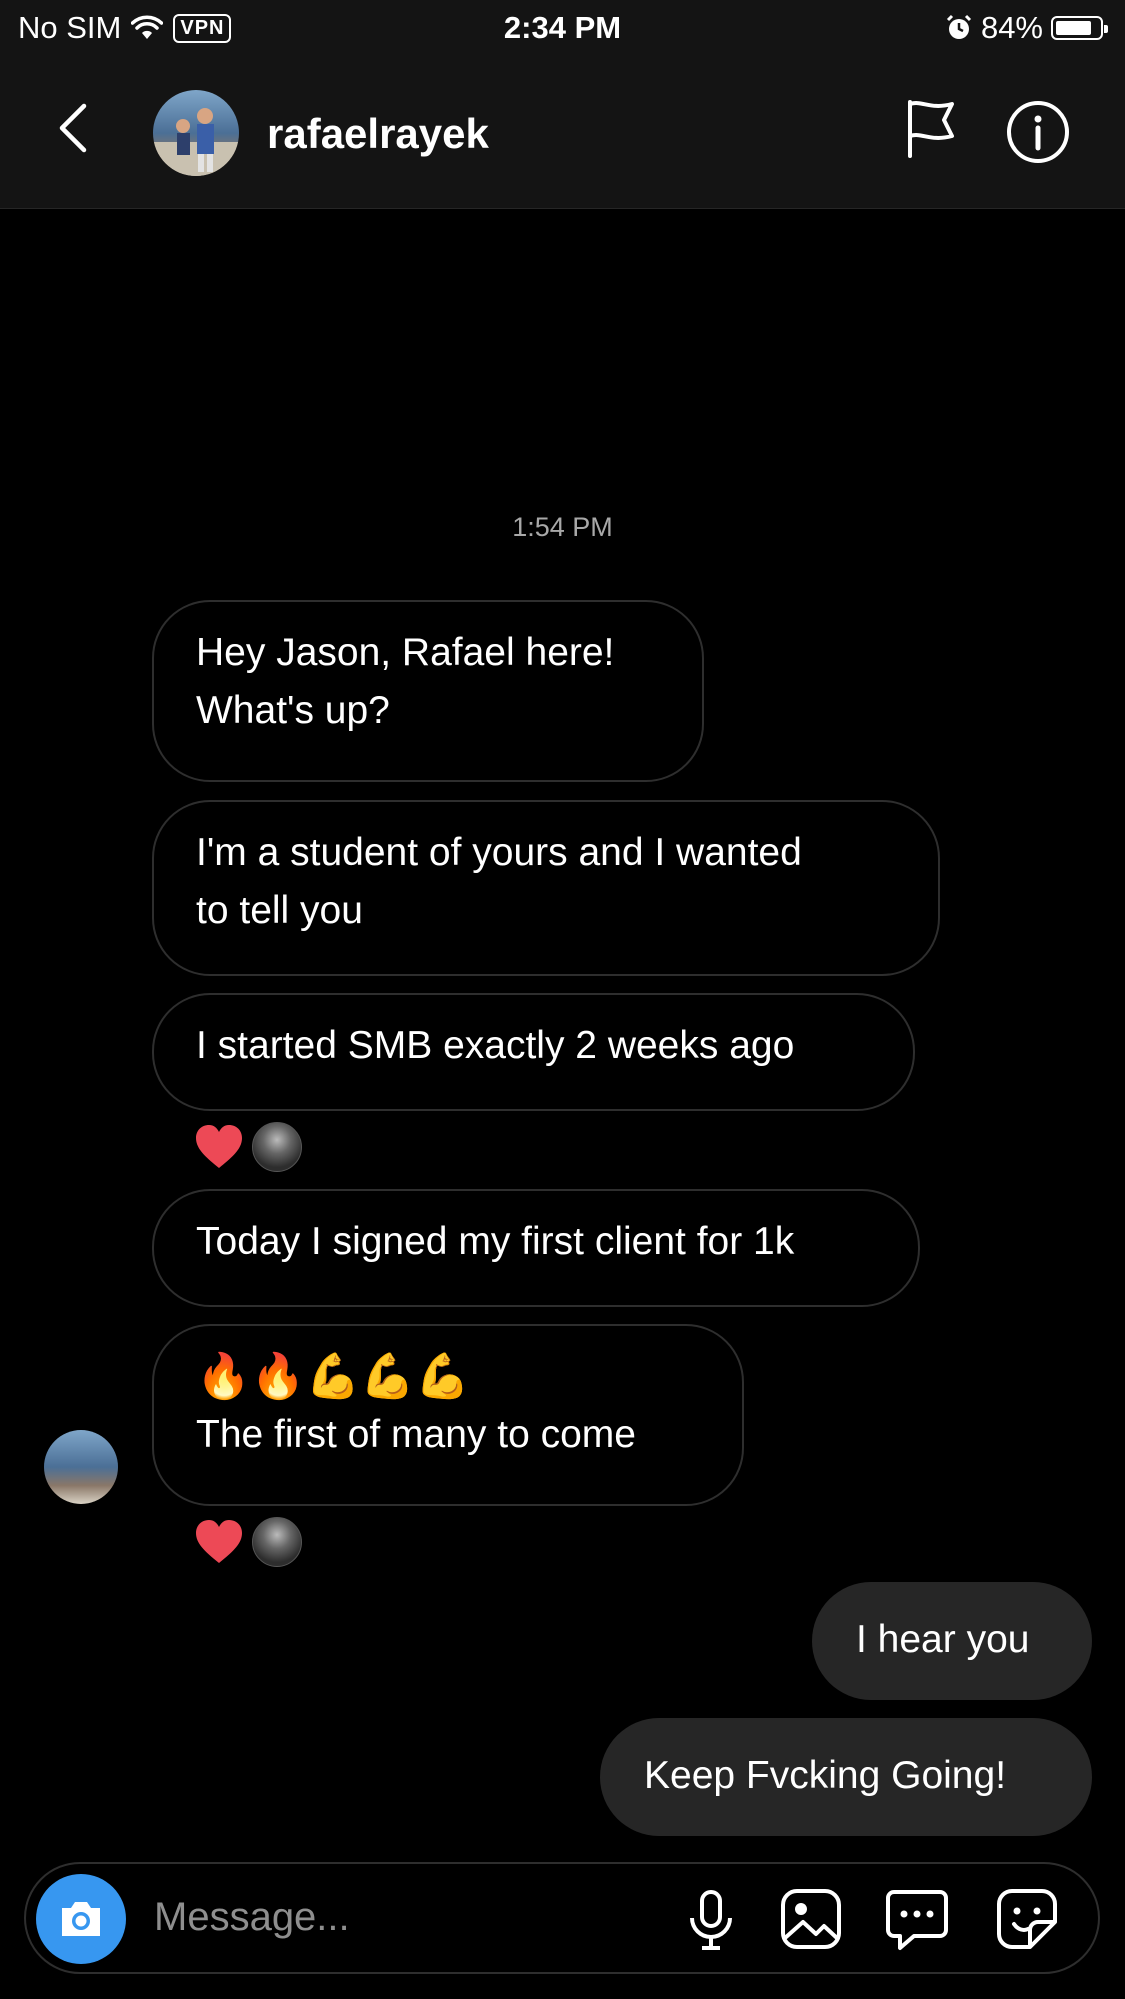 This screenshot has width=1125, height=1999. I want to click on chat-timestamp: 1:54 PM, so click(562, 527).